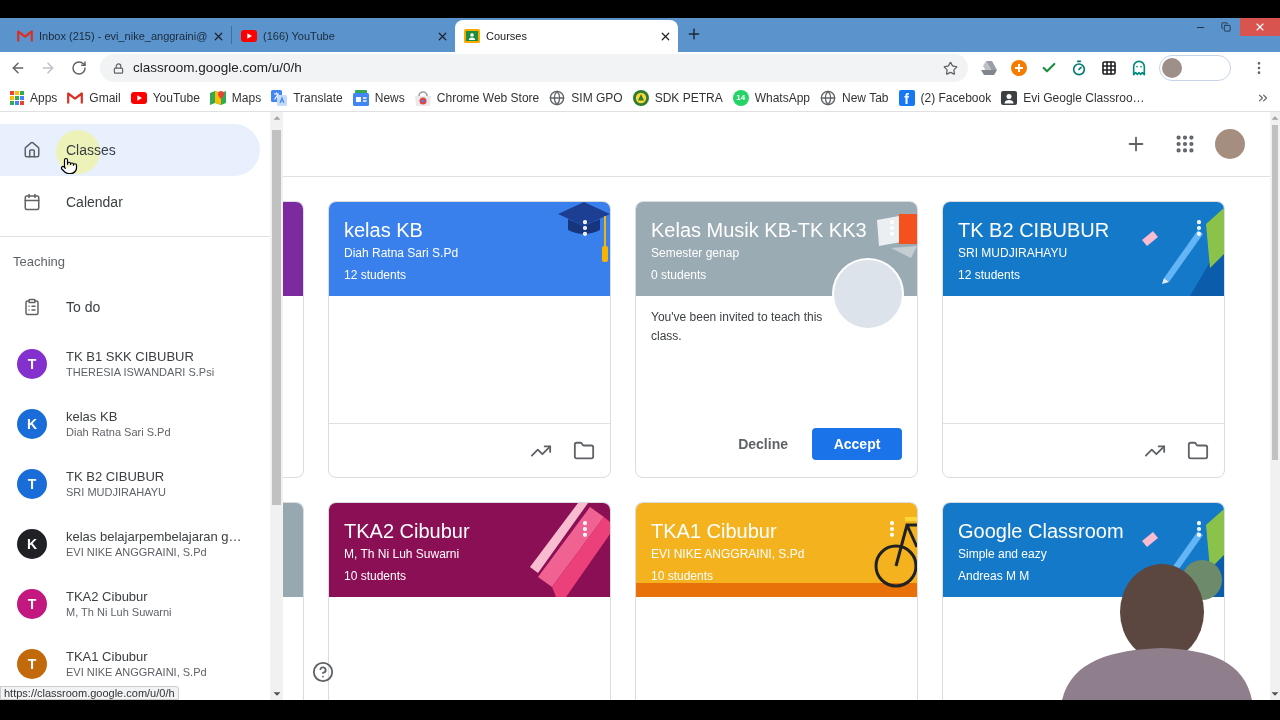 The width and height of the screenshot is (1280, 720). What do you see at coordinates (1002, 554) in the screenshot?
I see `class-subtitle: Simple and eazy` at bounding box center [1002, 554].